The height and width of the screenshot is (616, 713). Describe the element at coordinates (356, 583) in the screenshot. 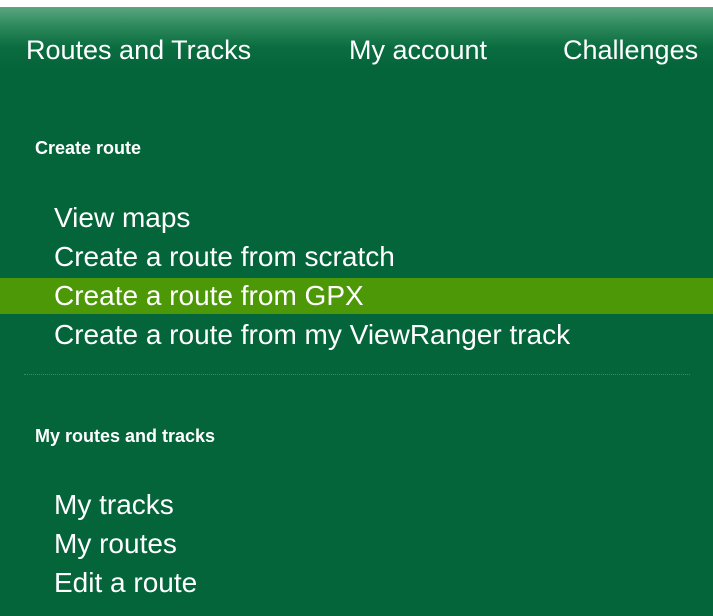

I see `menu-item-edit-a-route: Edit a route` at that location.